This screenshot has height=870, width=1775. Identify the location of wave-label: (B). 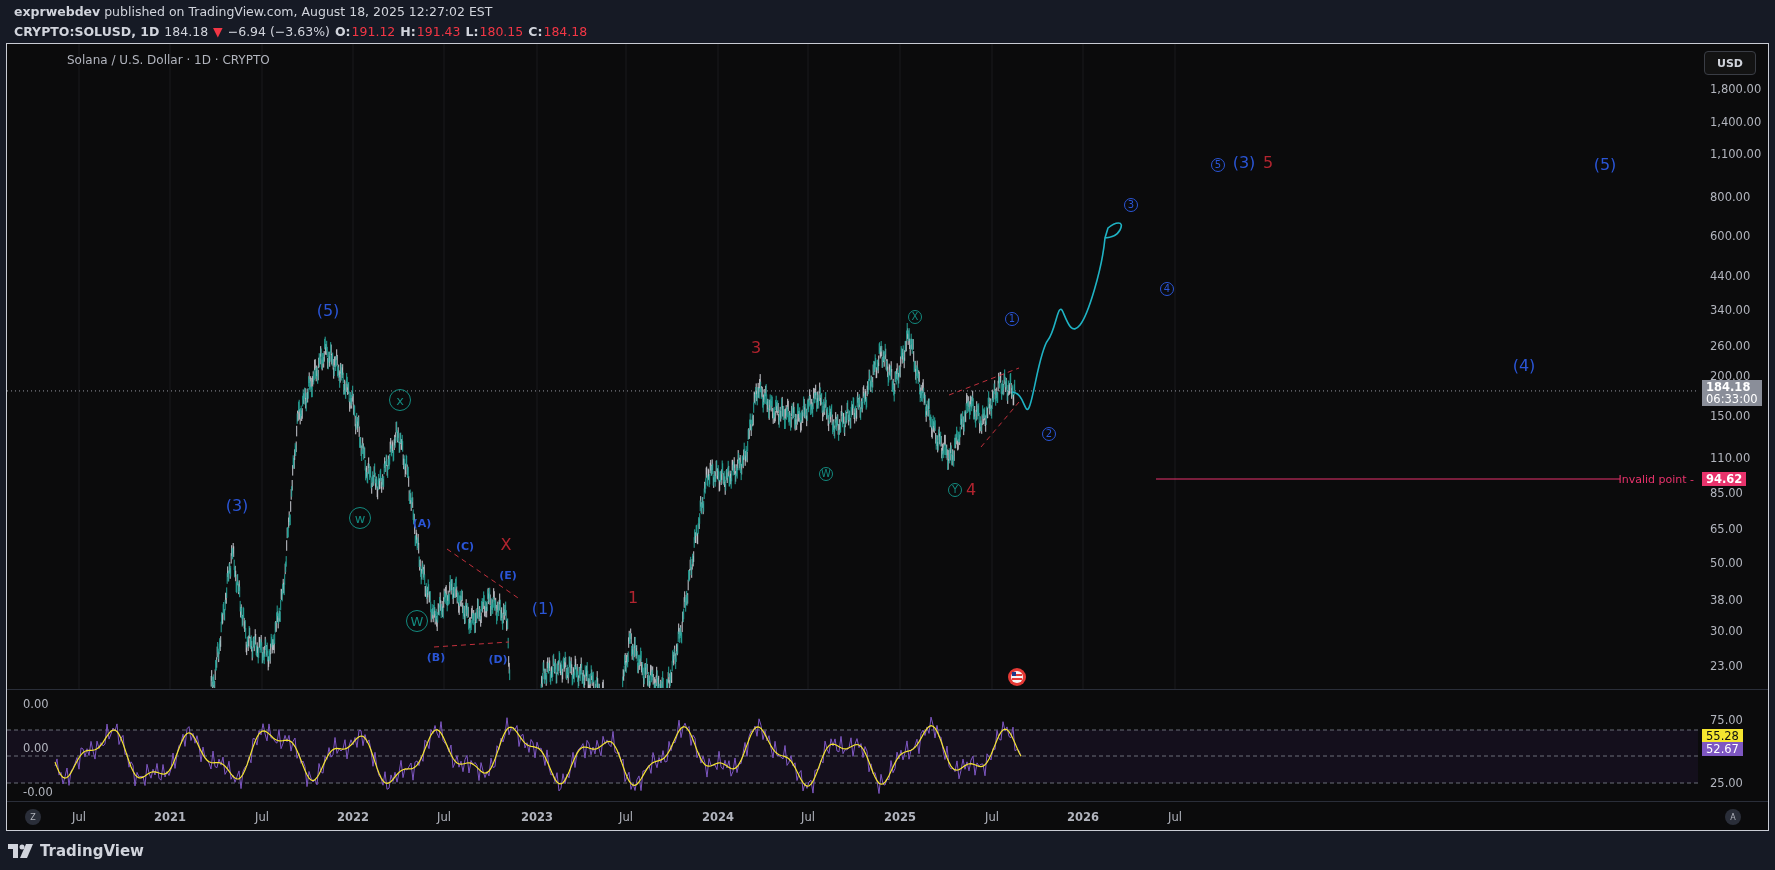
(436, 657).